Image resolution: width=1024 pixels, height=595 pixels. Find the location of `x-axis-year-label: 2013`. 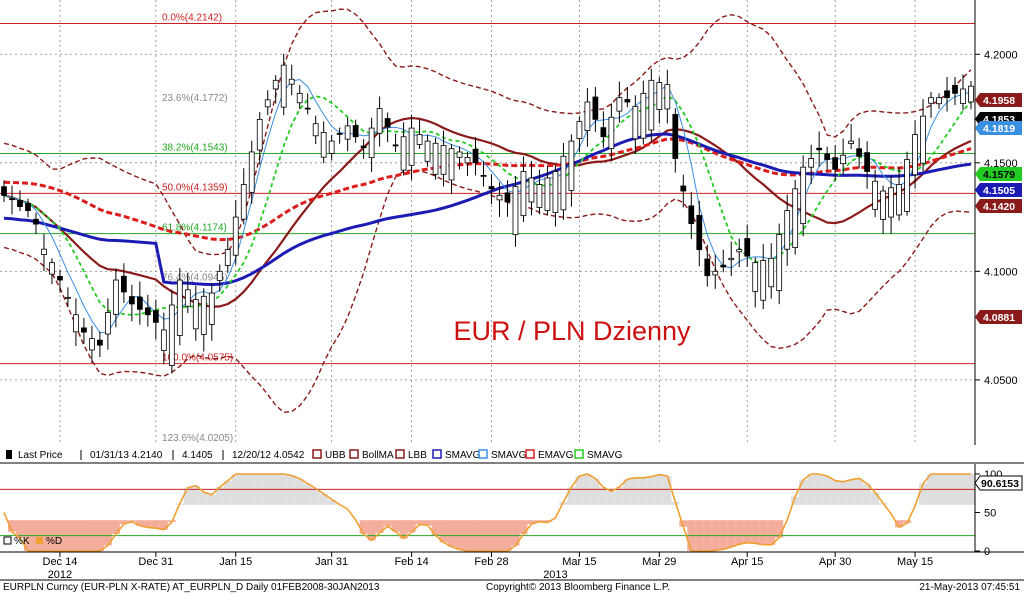

x-axis-year-label: 2013 is located at coordinates (555, 575).